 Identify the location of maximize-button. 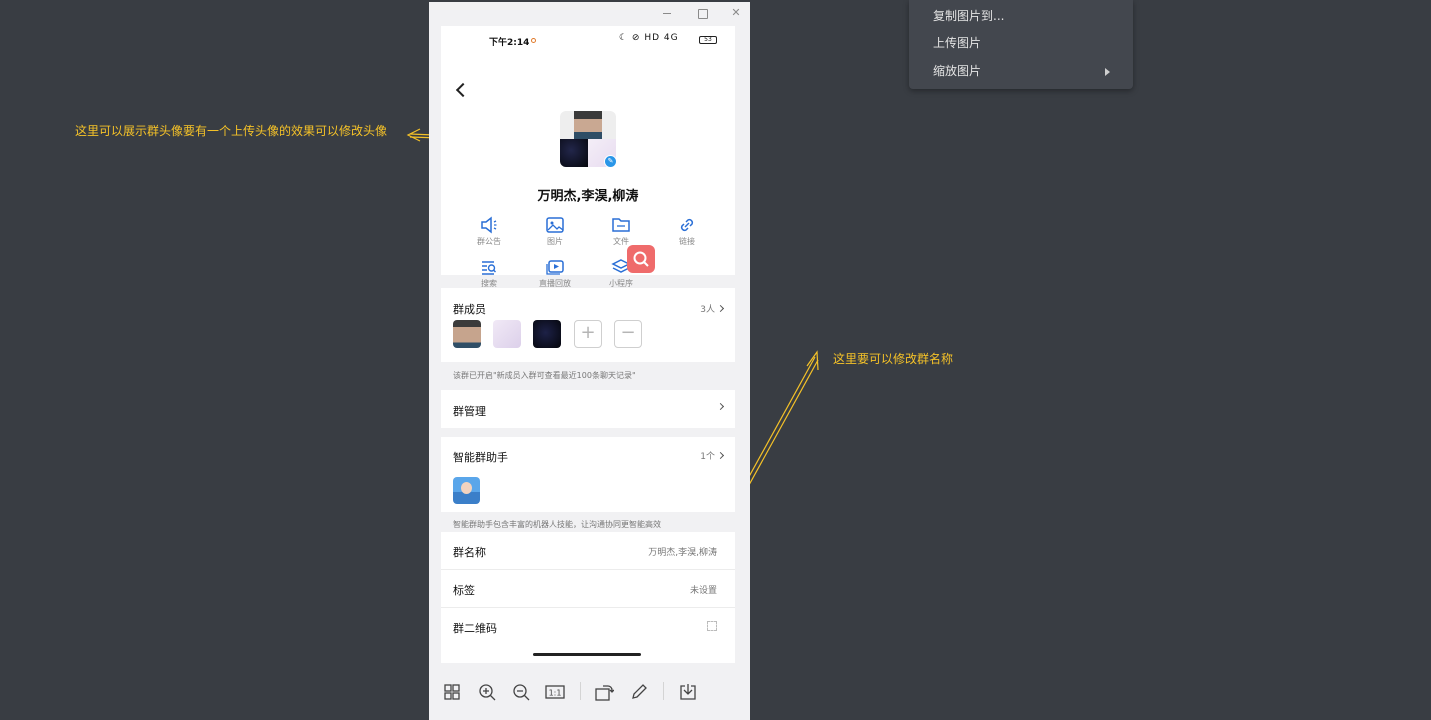
(702, 13).